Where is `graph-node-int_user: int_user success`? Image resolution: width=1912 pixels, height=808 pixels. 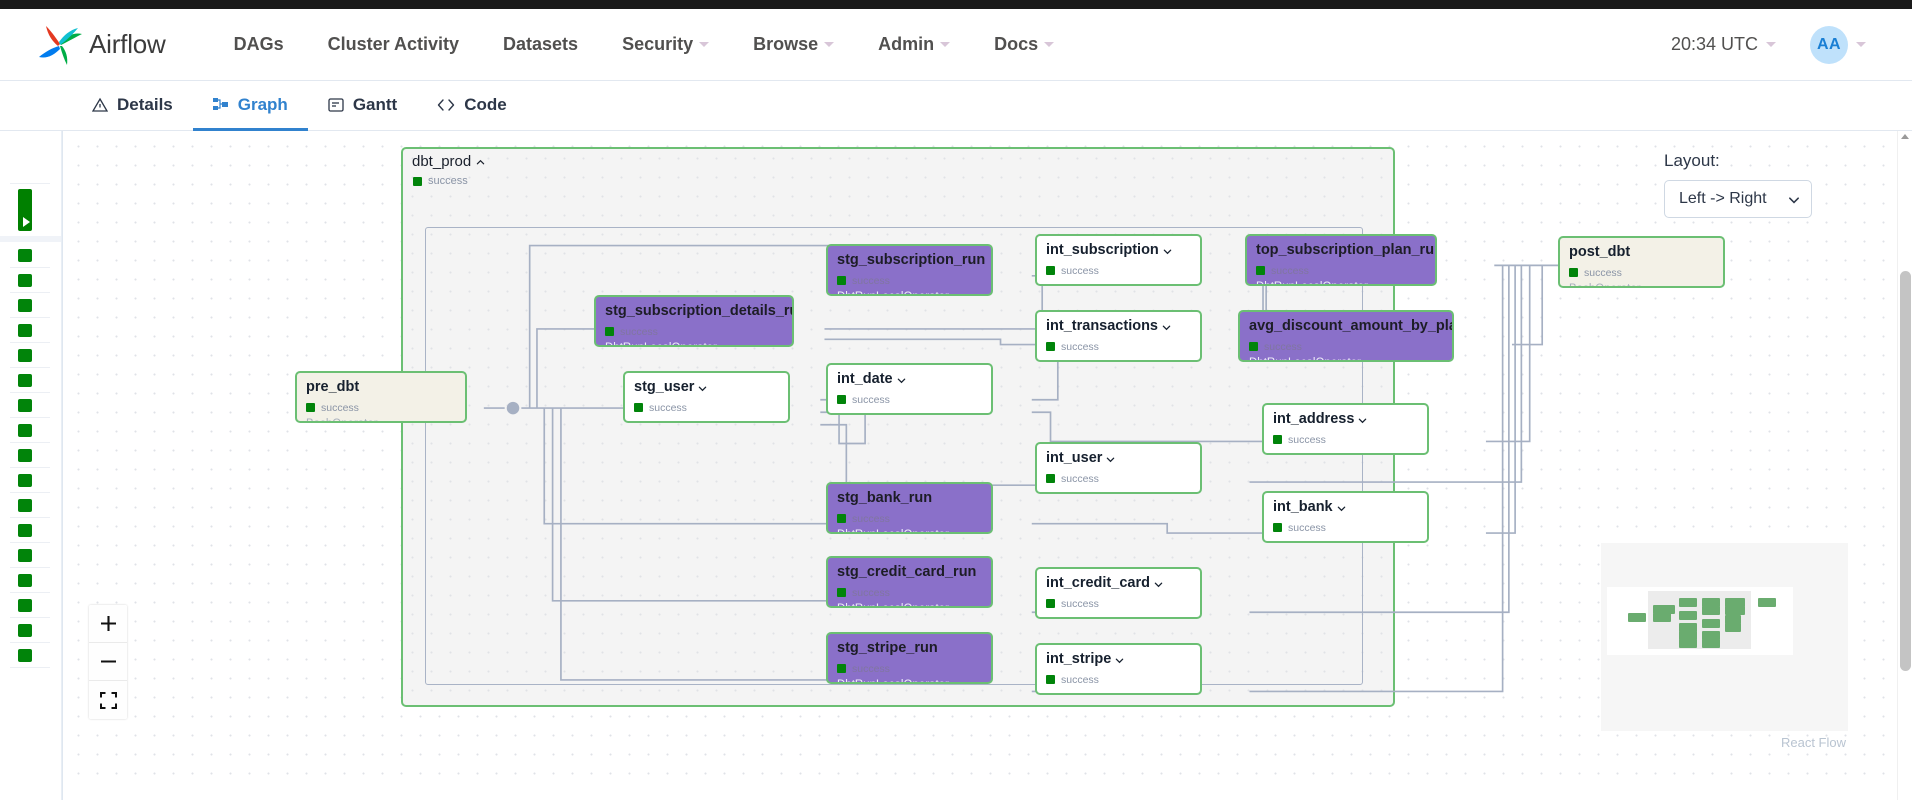 graph-node-int_user: int_user success is located at coordinates (1118, 468).